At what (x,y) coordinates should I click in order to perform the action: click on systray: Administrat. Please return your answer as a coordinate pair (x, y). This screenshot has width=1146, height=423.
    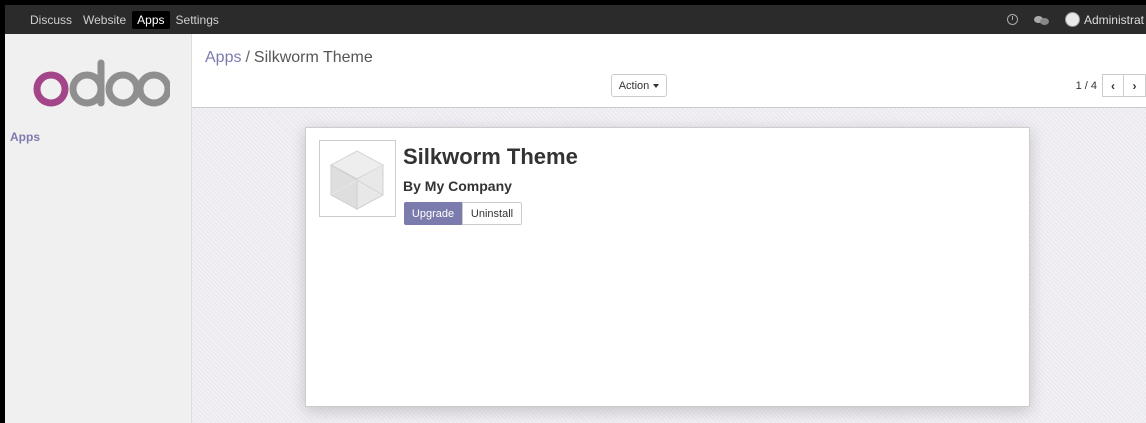
    Looking at the image, I should click on (1076, 19).